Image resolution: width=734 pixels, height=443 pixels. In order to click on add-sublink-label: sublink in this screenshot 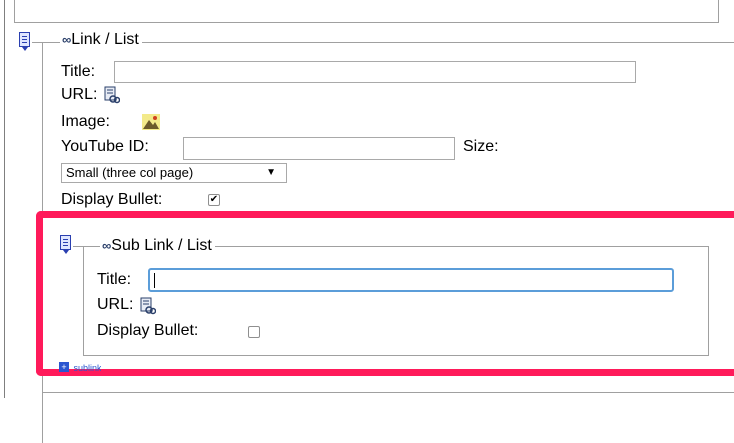, I will do `click(87, 367)`.